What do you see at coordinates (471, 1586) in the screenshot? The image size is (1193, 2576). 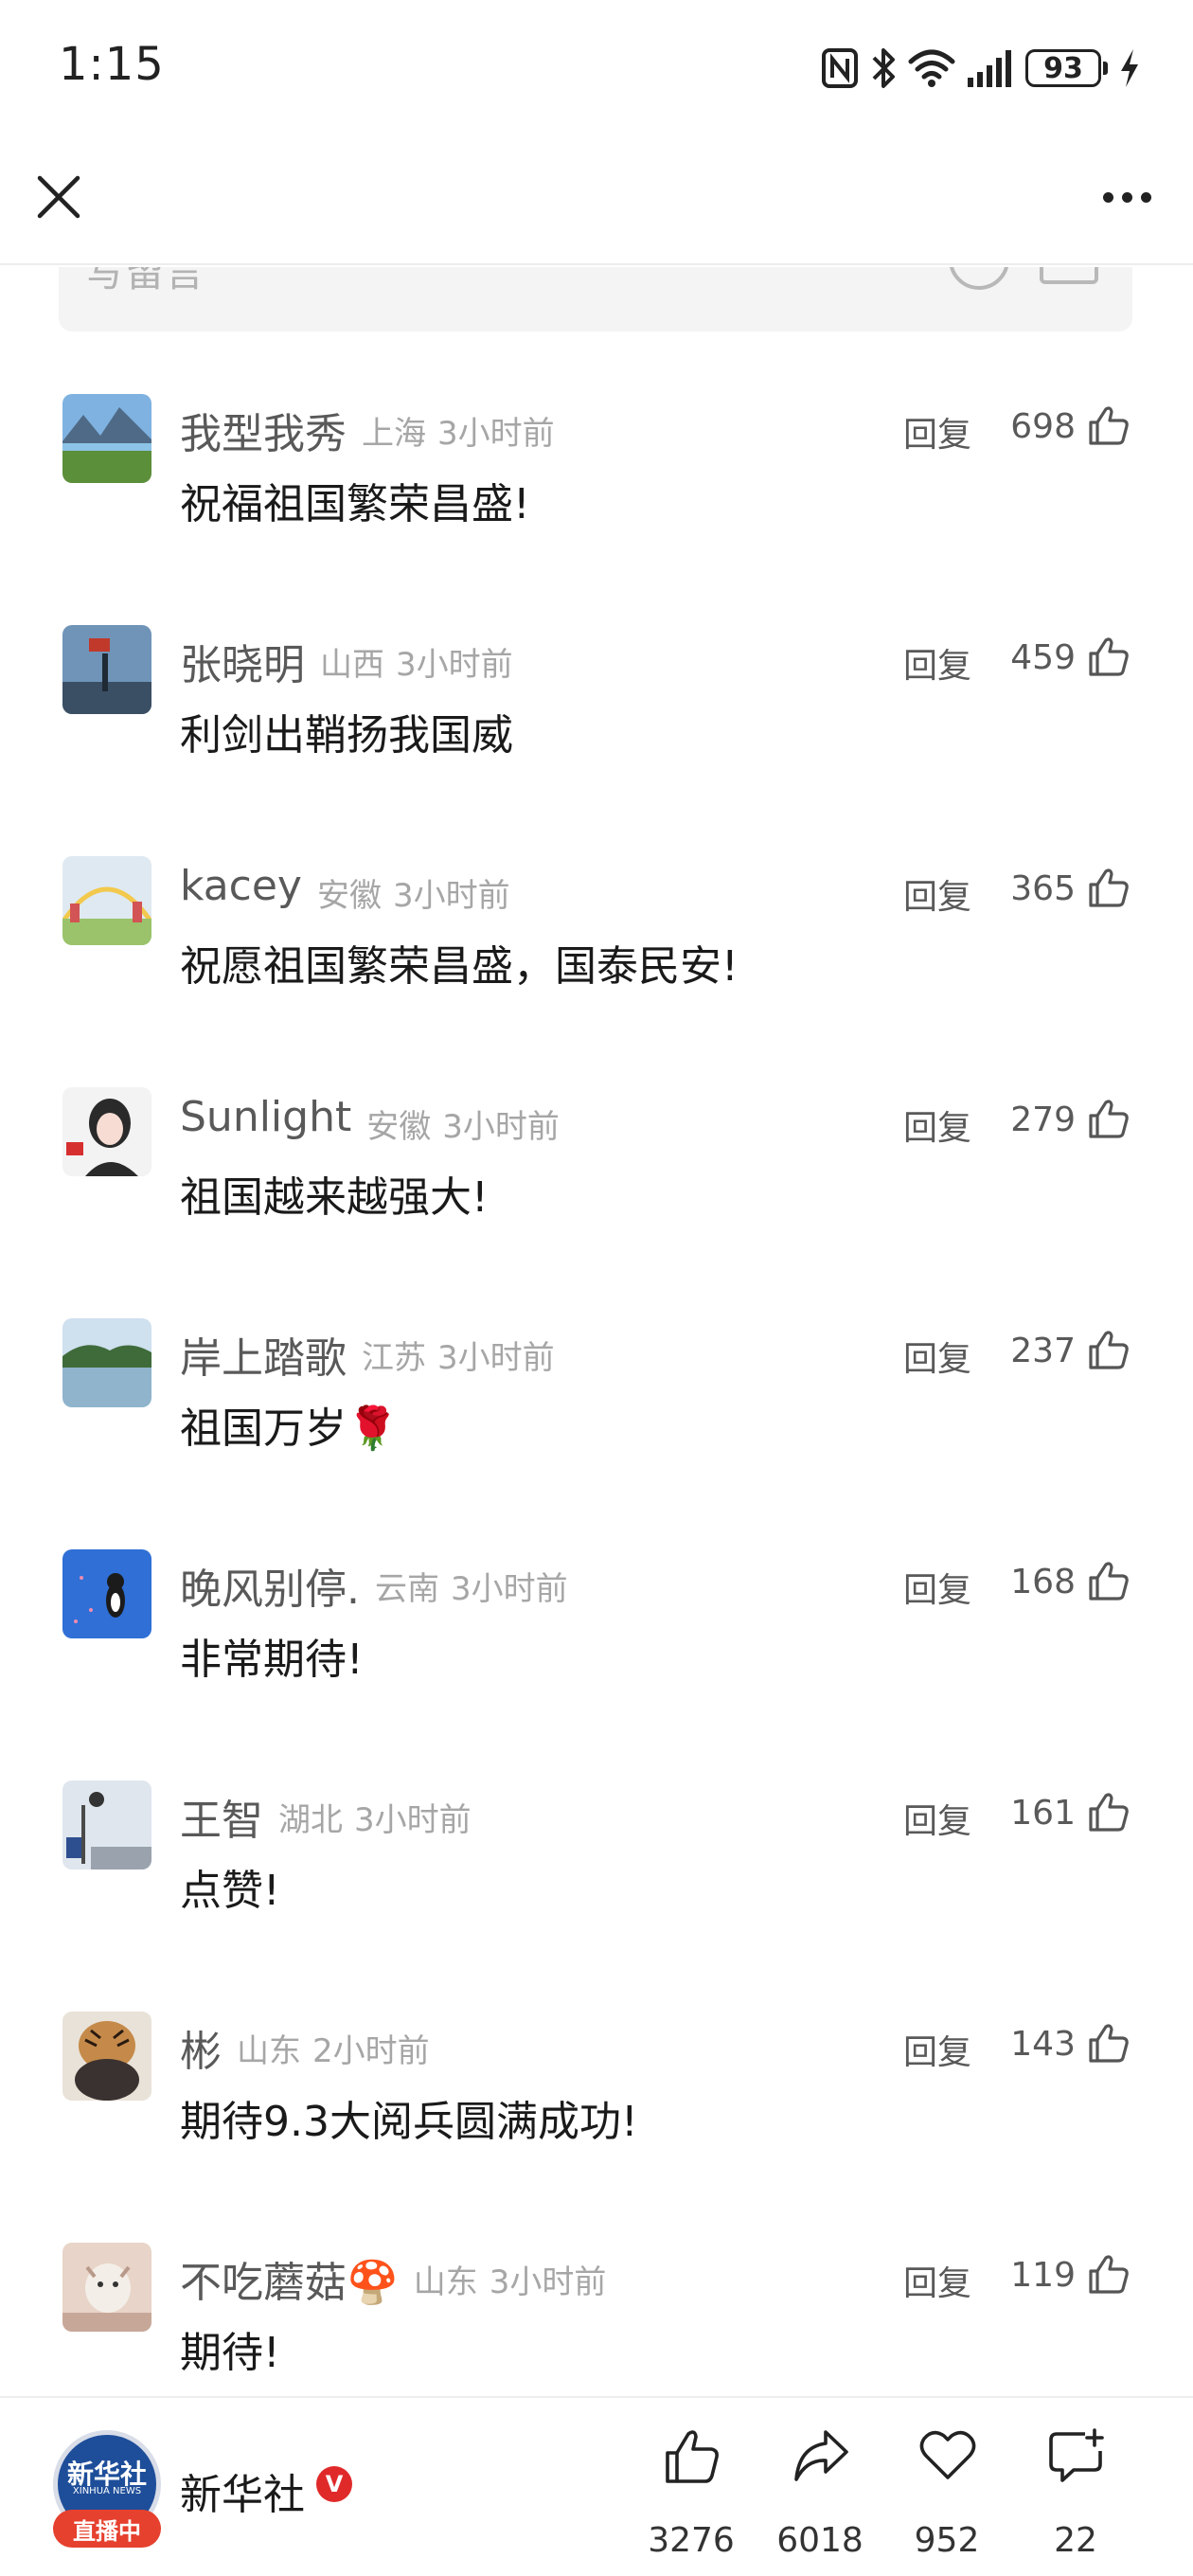 I see `comment-meta: 云南 3小时前` at bounding box center [471, 1586].